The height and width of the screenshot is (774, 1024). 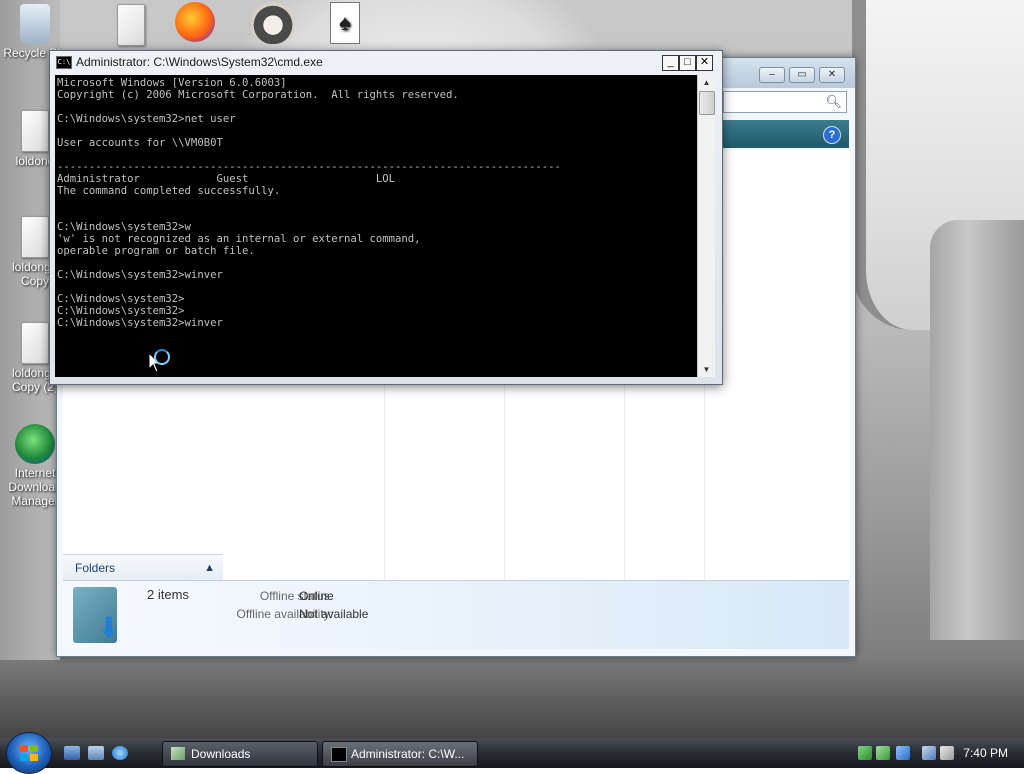 I want to click on explorer-minimize-button: ‒, so click(x=772, y=75).